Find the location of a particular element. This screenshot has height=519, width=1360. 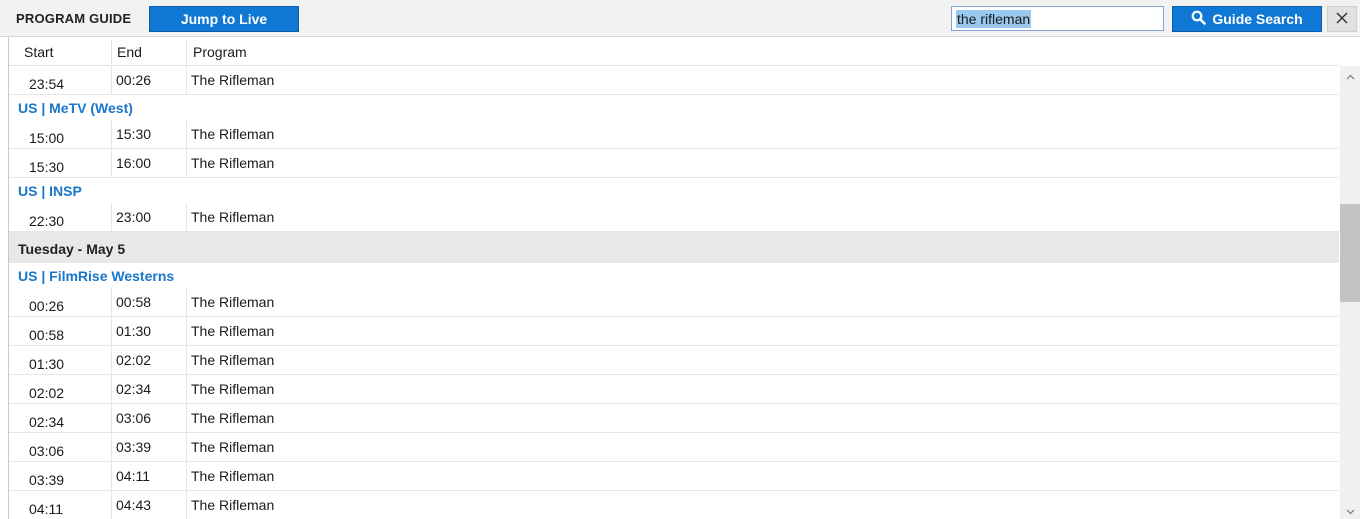

end-time: 02:34 is located at coordinates (134, 389).